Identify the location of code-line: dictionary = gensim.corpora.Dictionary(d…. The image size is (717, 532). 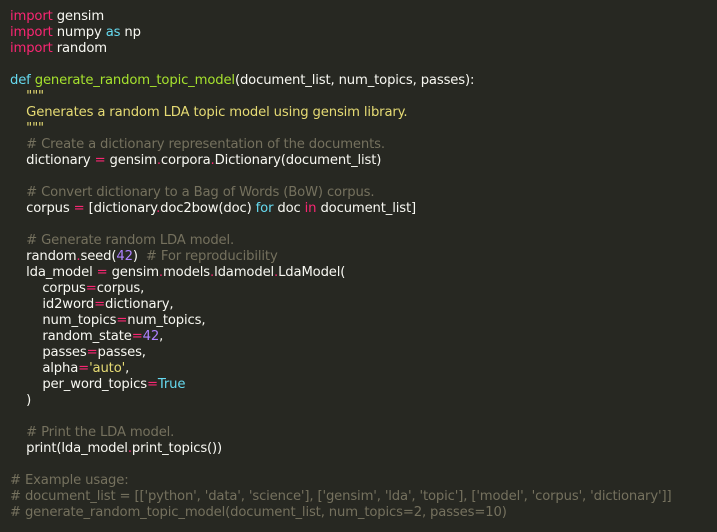
(363, 161).